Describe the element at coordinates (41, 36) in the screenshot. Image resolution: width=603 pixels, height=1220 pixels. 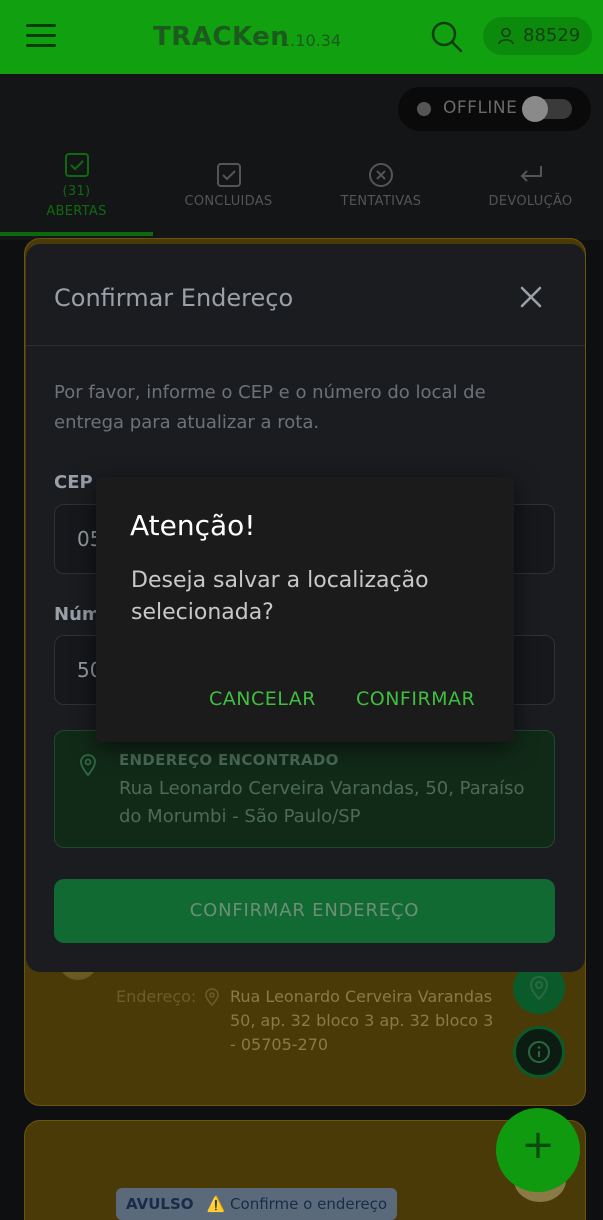
I see `menu-icon` at that location.